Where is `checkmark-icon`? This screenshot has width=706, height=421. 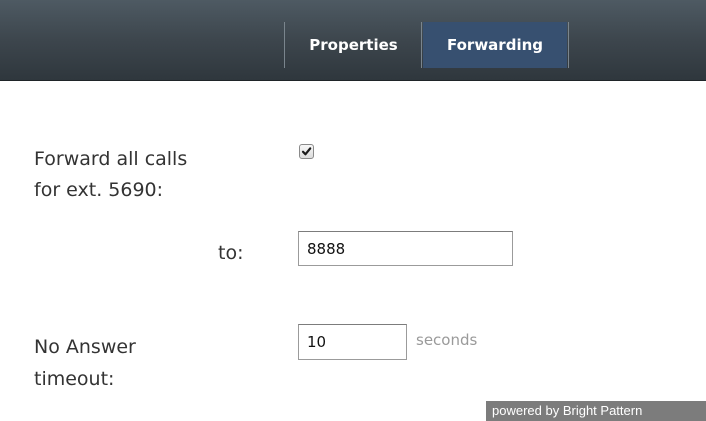
checkmark-icon is located at coordinates (306, 151).